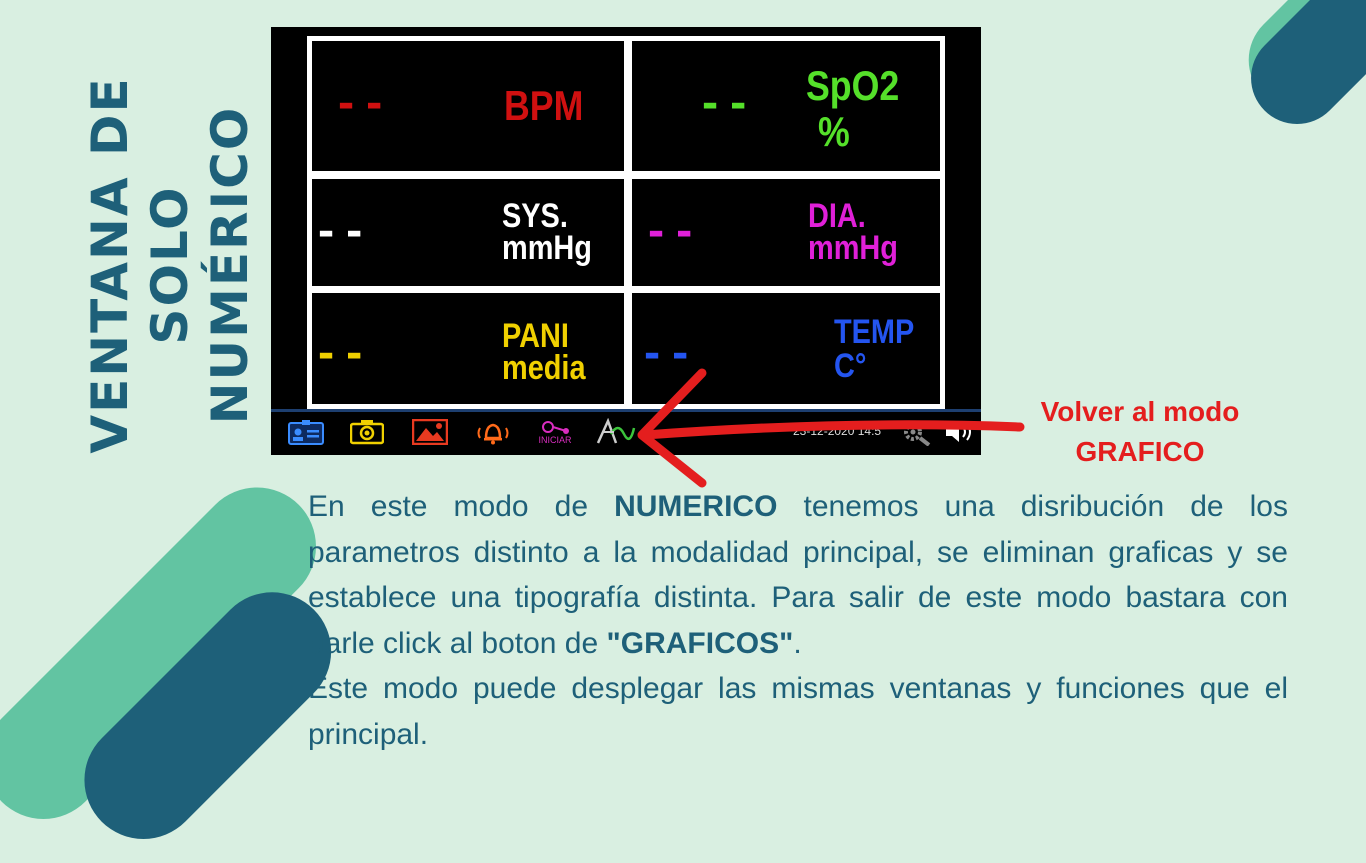  What do you see at coordinates (834, 131) in the screenshot?
I see `spo2-unit: %` at bounding box center [834, 131].